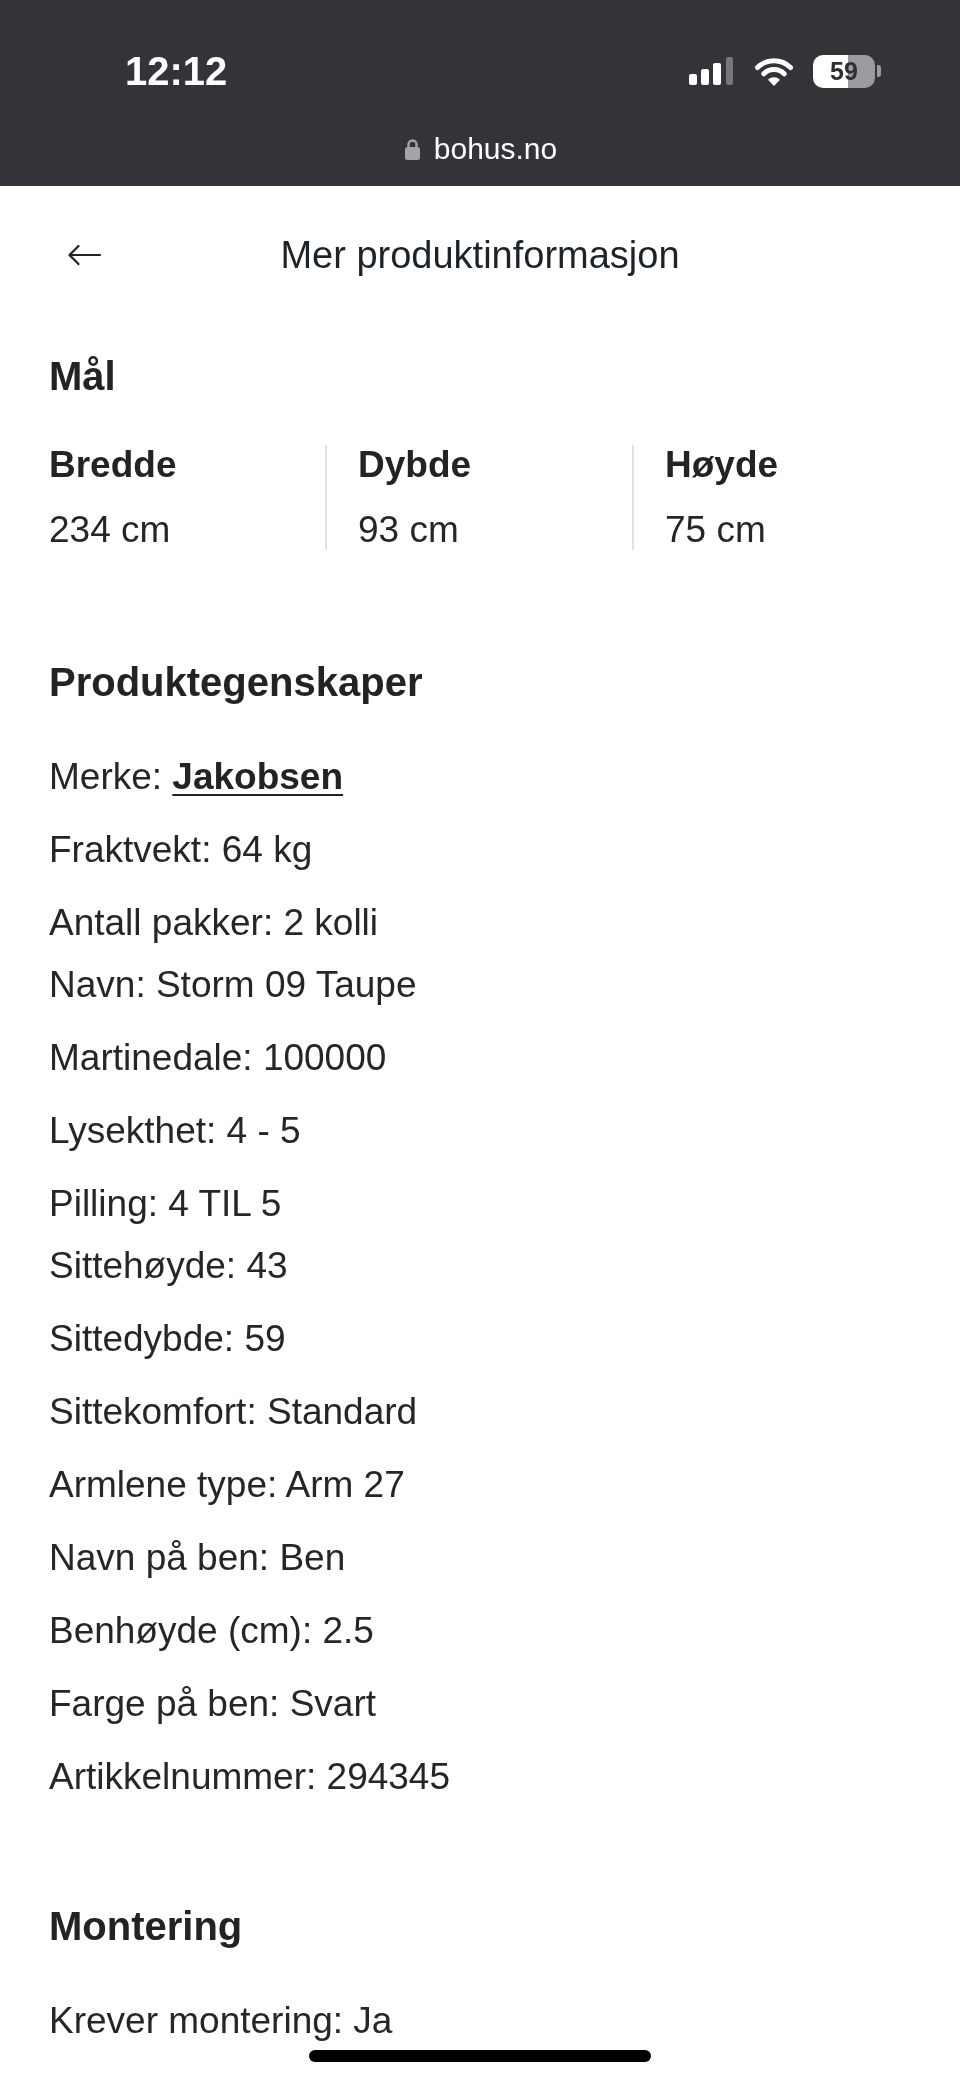  What do you see at coordinates (113, 465) in the screenshot?
I see `dimension-label: Bredde` at bounding box center [113, 465].